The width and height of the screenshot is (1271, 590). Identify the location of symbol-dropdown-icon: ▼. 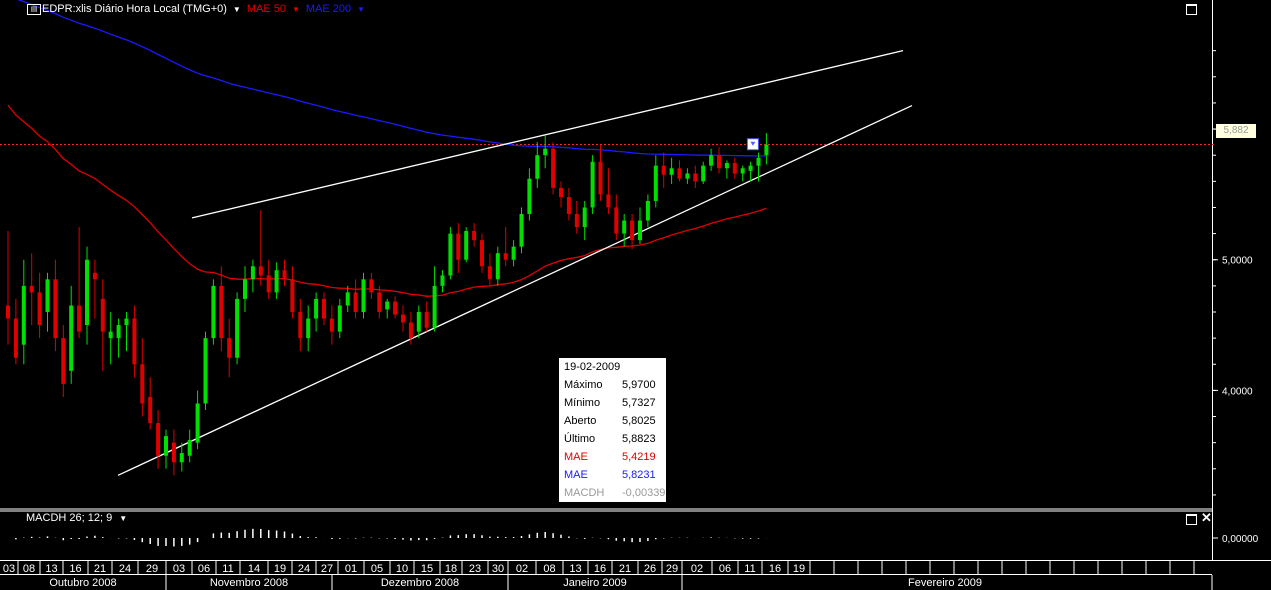
(237, 9).